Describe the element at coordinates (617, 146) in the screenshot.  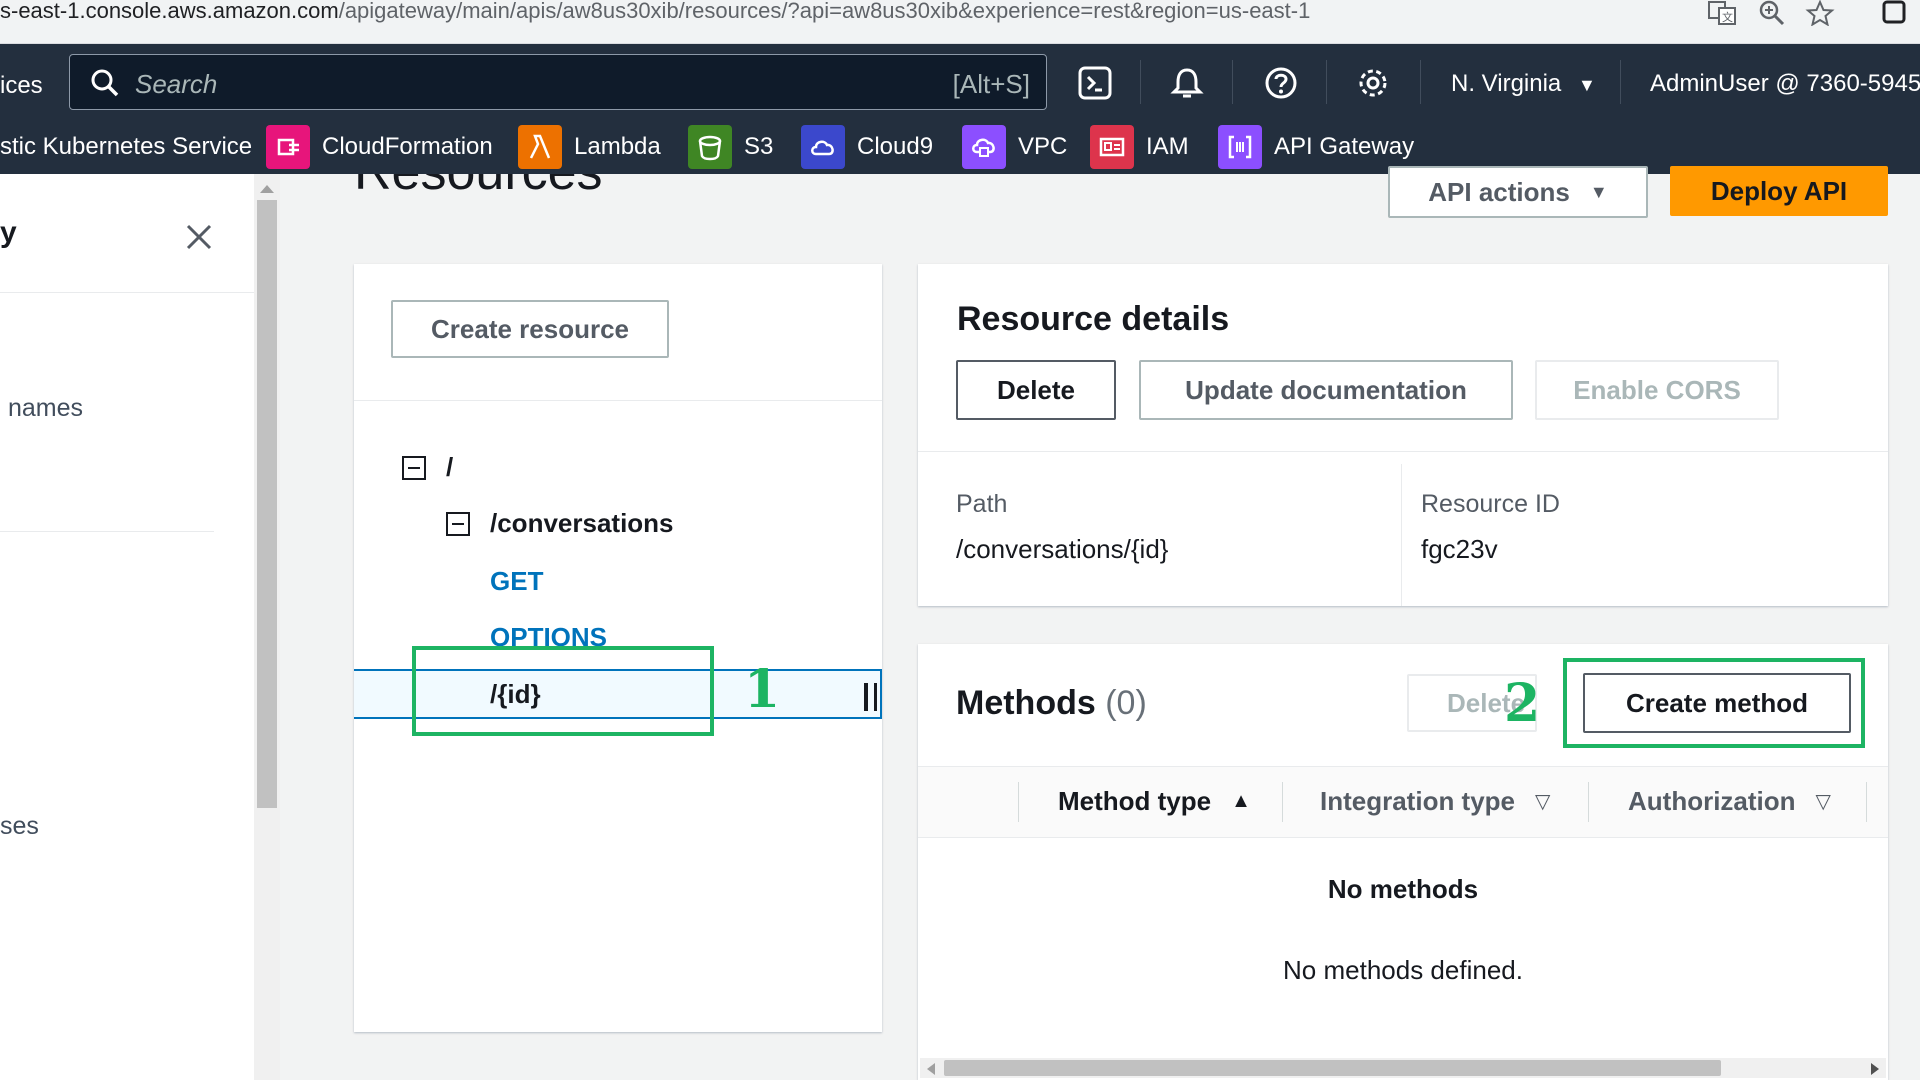
I see `service-shortcut-label: Lambda` at that location.